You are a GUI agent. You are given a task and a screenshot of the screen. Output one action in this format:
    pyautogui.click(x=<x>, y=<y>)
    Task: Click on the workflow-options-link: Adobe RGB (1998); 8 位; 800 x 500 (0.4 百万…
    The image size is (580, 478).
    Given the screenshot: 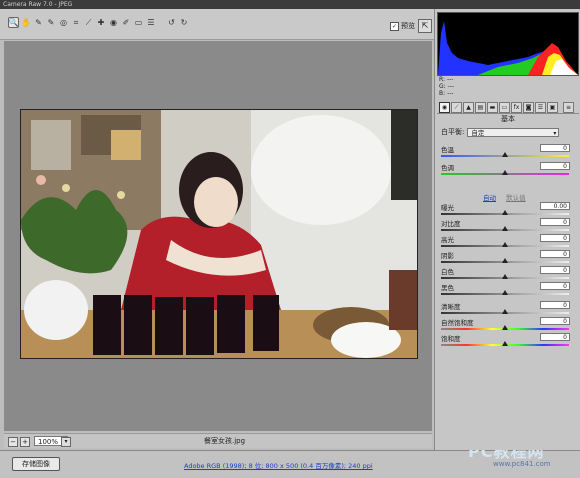 What is the action you would take?
    pyautogui.click(x=278, y=465)
    